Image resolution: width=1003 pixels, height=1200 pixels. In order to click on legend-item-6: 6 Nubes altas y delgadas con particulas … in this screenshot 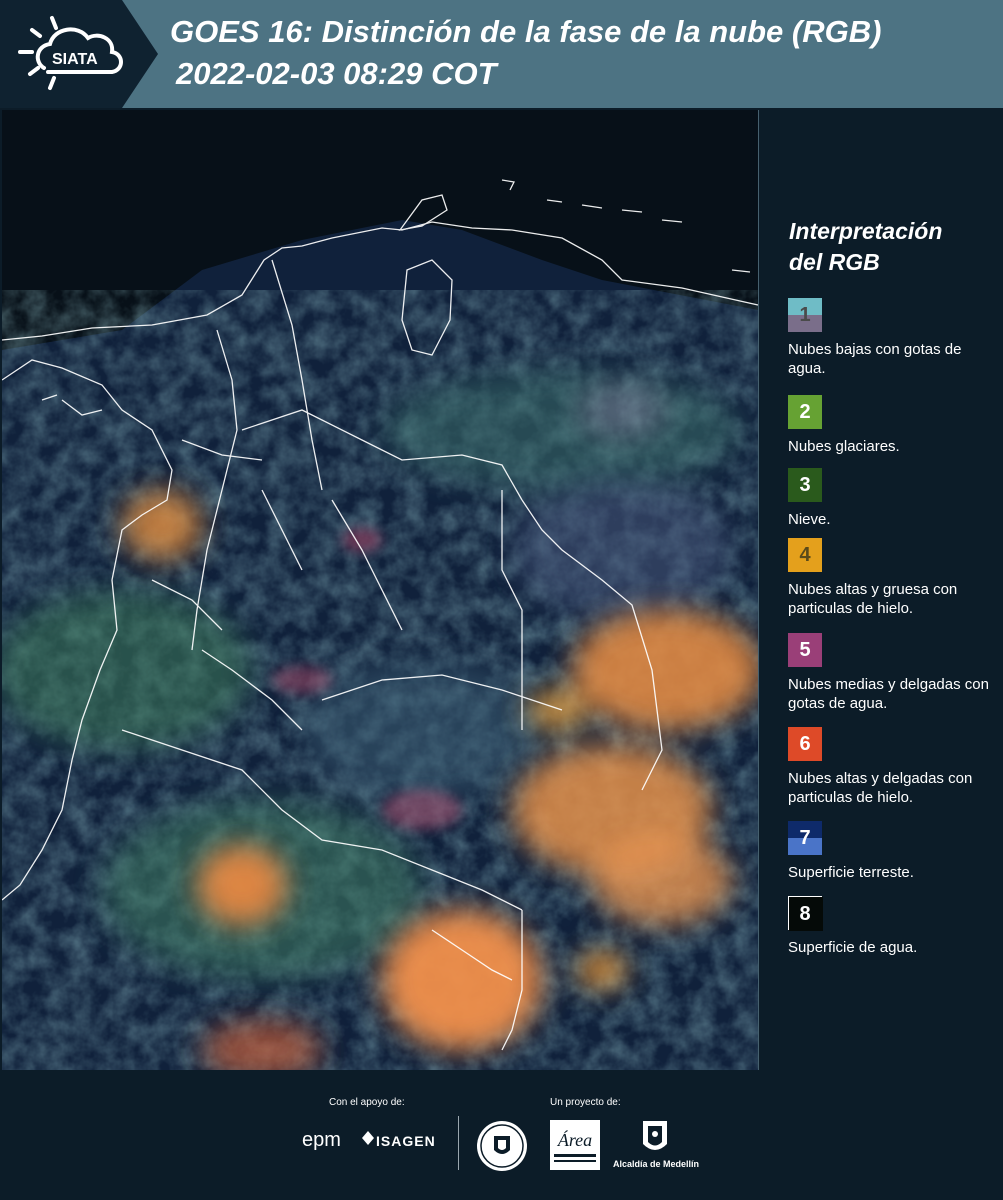, I will do `click(895, 767)`.